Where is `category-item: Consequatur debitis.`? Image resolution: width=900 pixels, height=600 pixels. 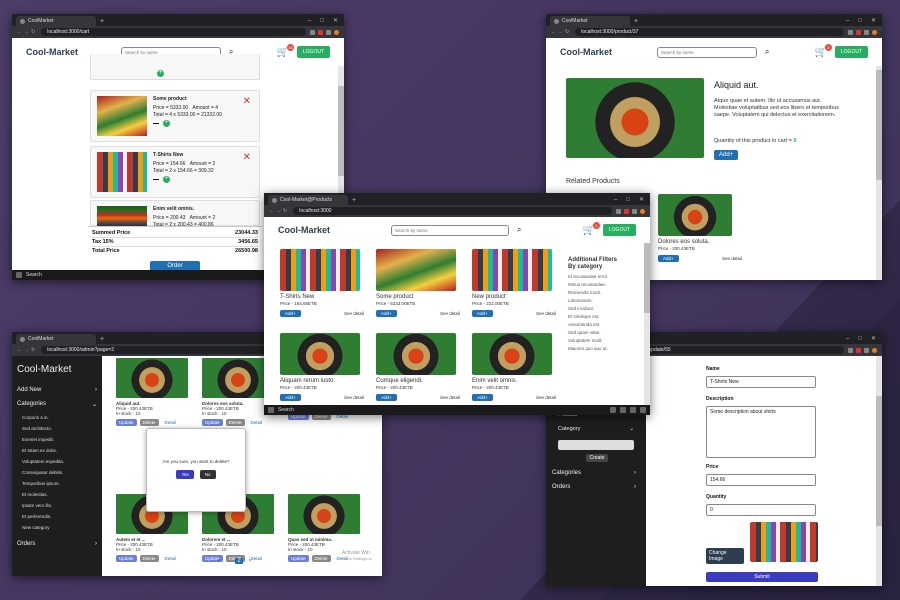
category-item: Consequatur debitis. is located at coordinates (57, 472).